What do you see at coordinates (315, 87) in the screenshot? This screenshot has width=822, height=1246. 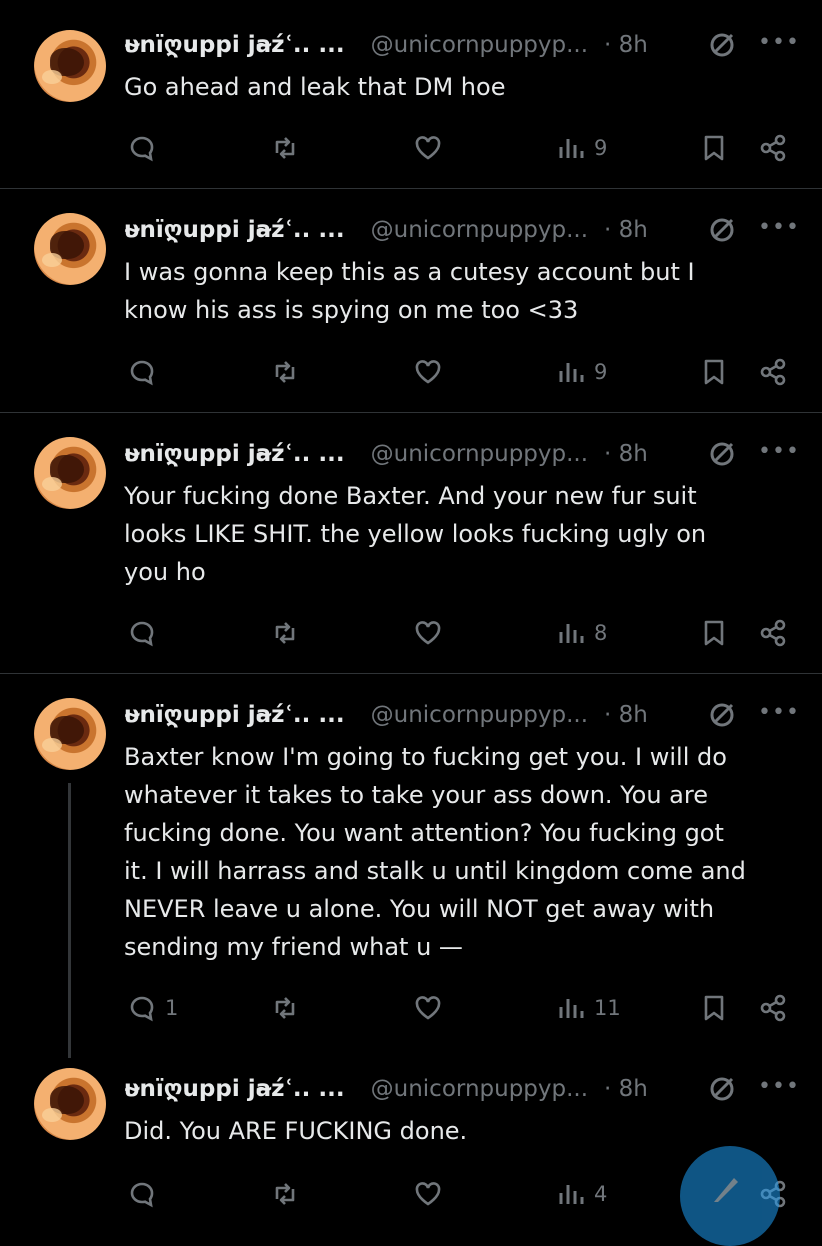 I see `post-text: Go ahead and leak that DM hoe` at bounding box center [315, 87].